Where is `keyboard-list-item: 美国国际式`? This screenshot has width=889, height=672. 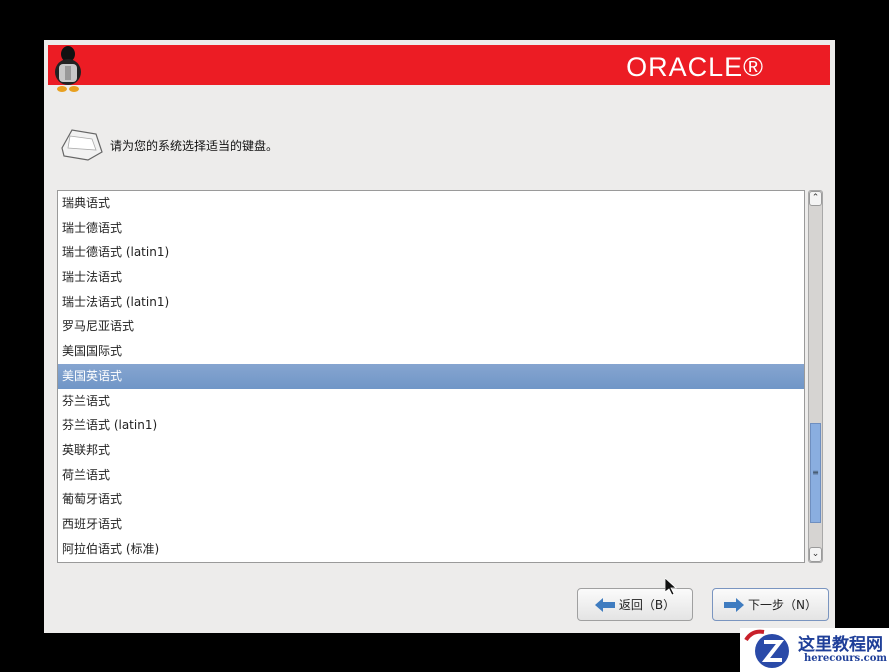 keyboard-list-item: 美国国际式 is located at coordinates (431, 351).